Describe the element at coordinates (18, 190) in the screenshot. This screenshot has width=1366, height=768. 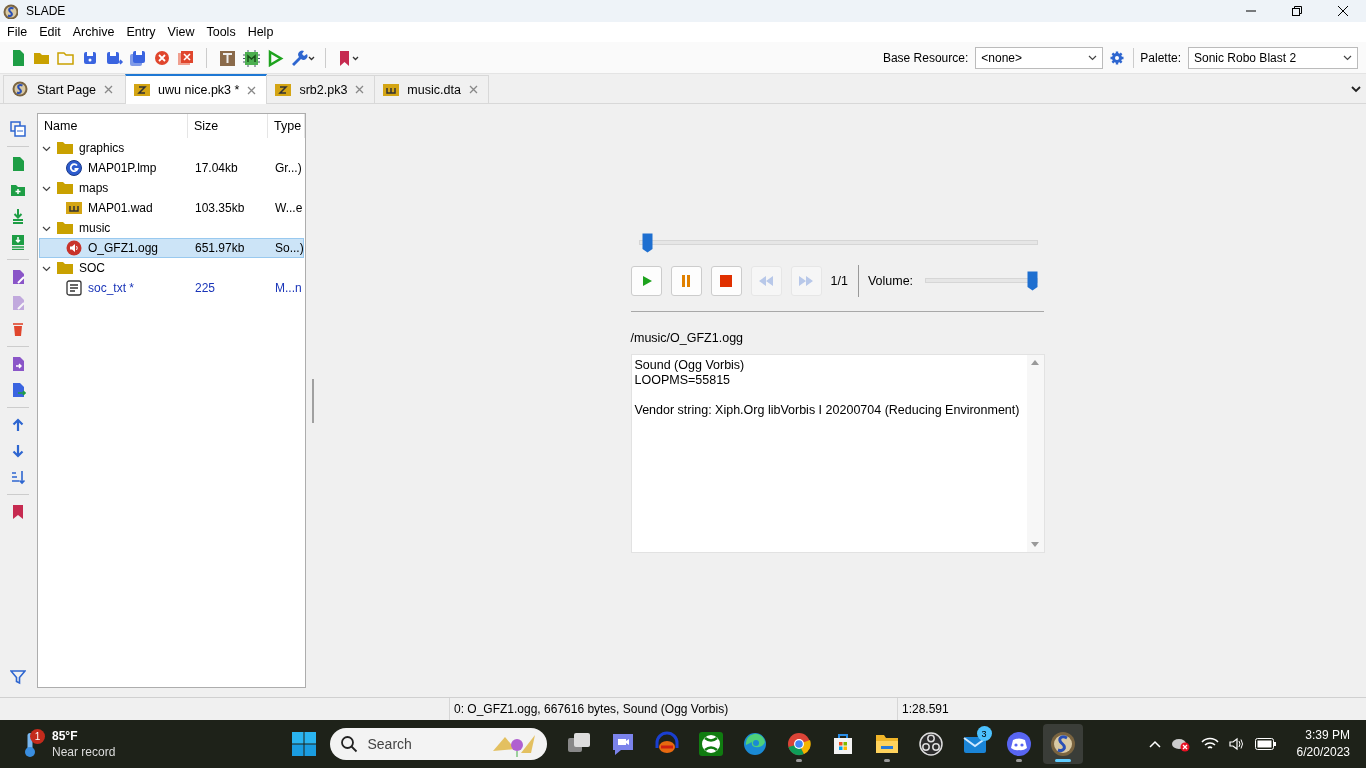
I see `new-folder-icon` at that location.